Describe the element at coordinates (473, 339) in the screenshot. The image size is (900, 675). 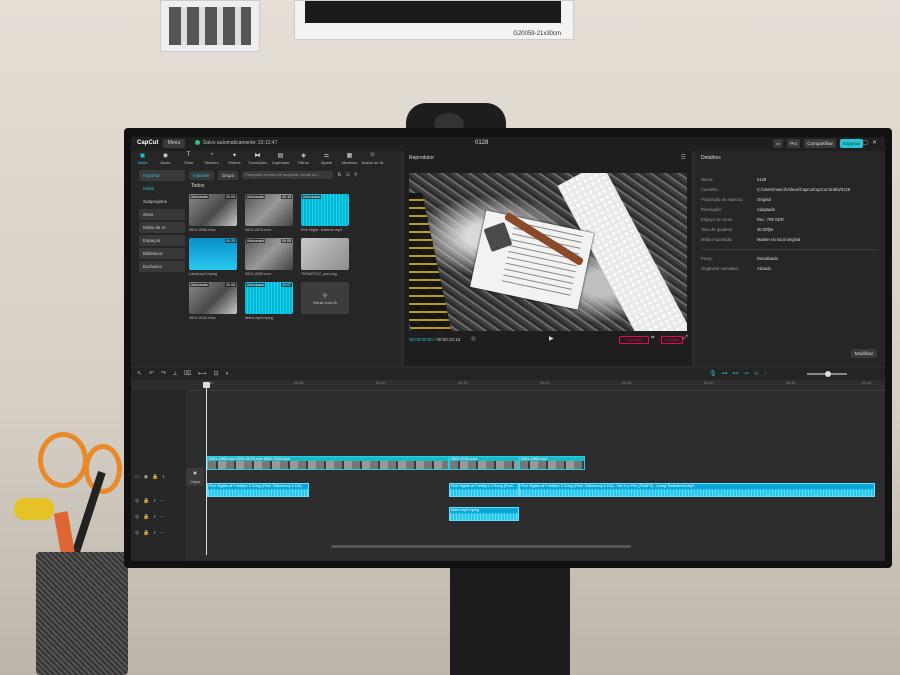
I see `grid-icon: ▥` at that location.